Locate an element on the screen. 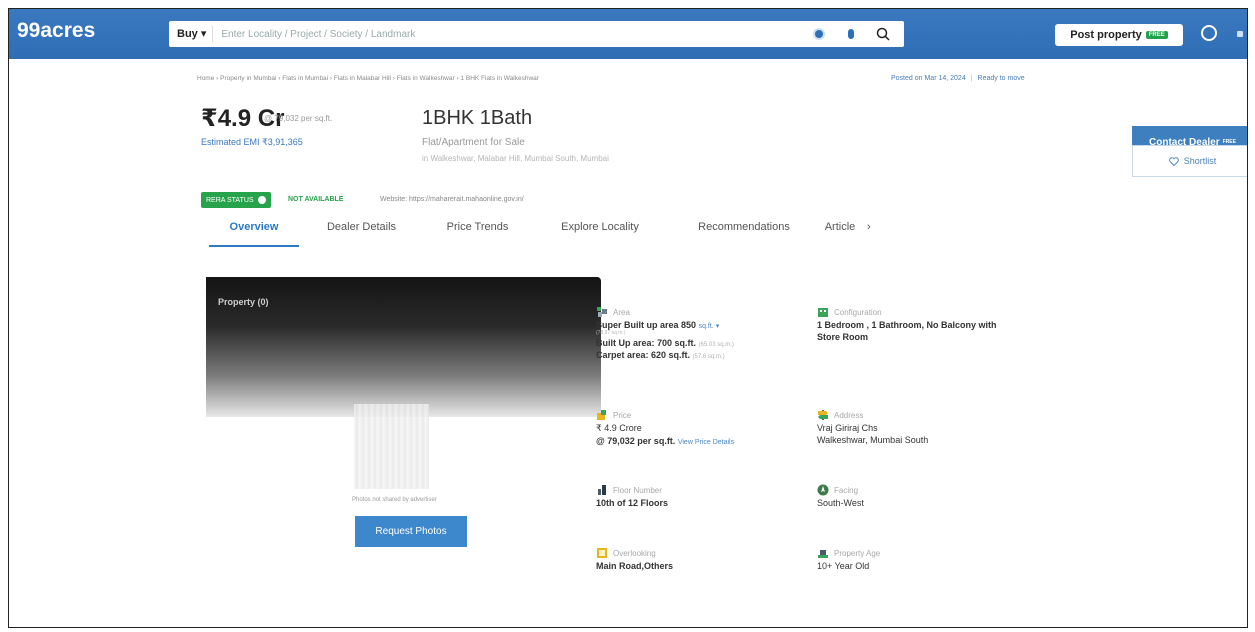  posted-info: Posted on Mar 14, 2024 | Ready to move is located at coordinates (958, 78).